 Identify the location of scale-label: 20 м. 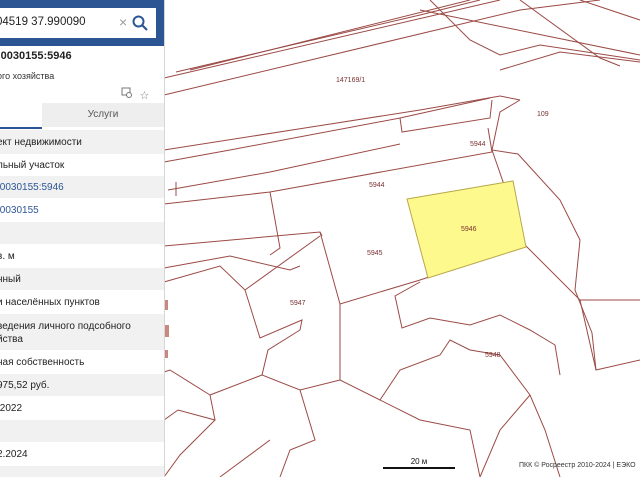
(419, 461).